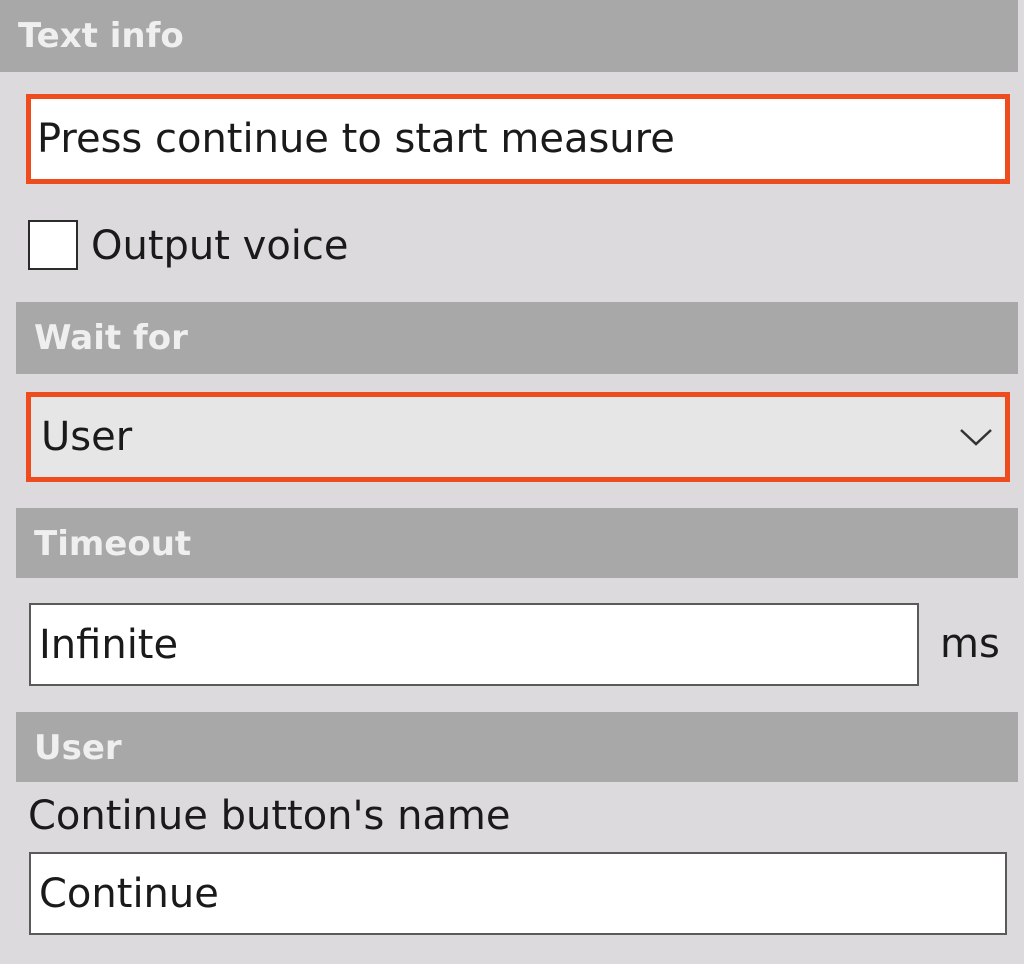  What do you see at coordinates (220, 246) in the screenshot?
I see `output-voice-label: Output voice` at bounding box center [220, 246].